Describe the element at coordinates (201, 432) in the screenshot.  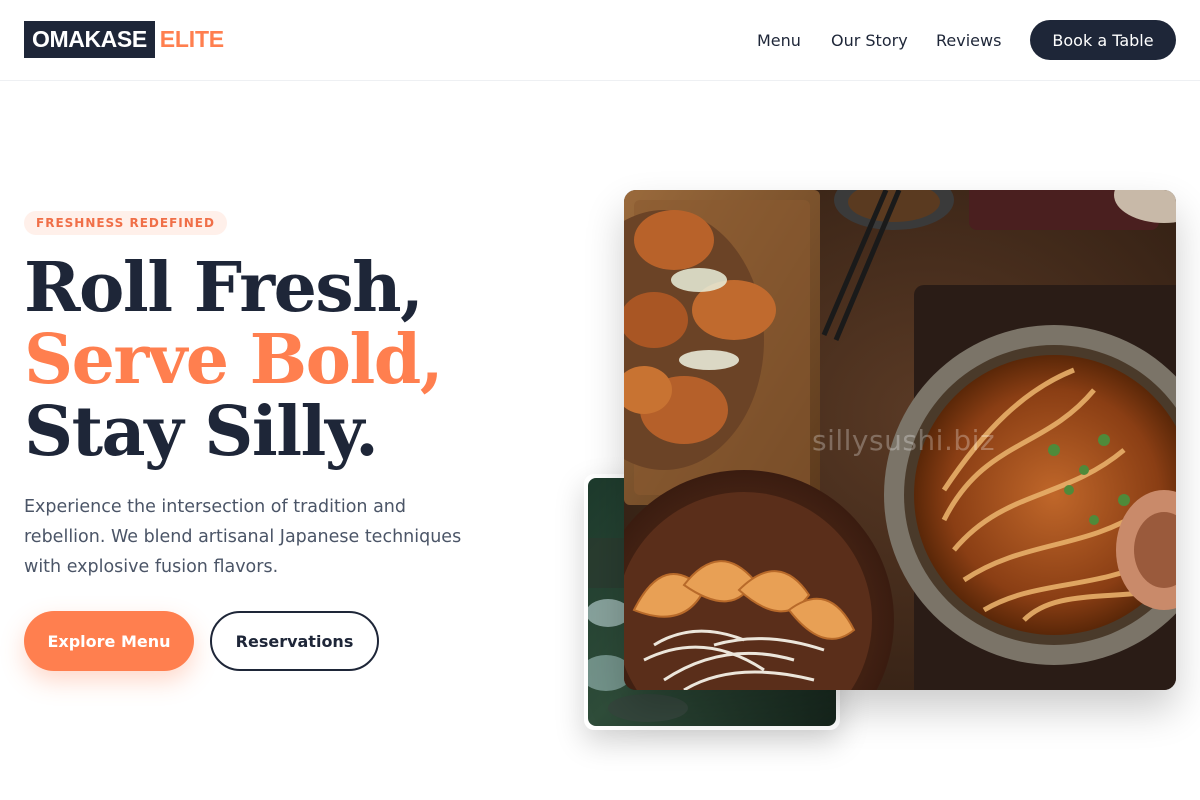
I see `headline-line-3: Stay Silly.` at that location.